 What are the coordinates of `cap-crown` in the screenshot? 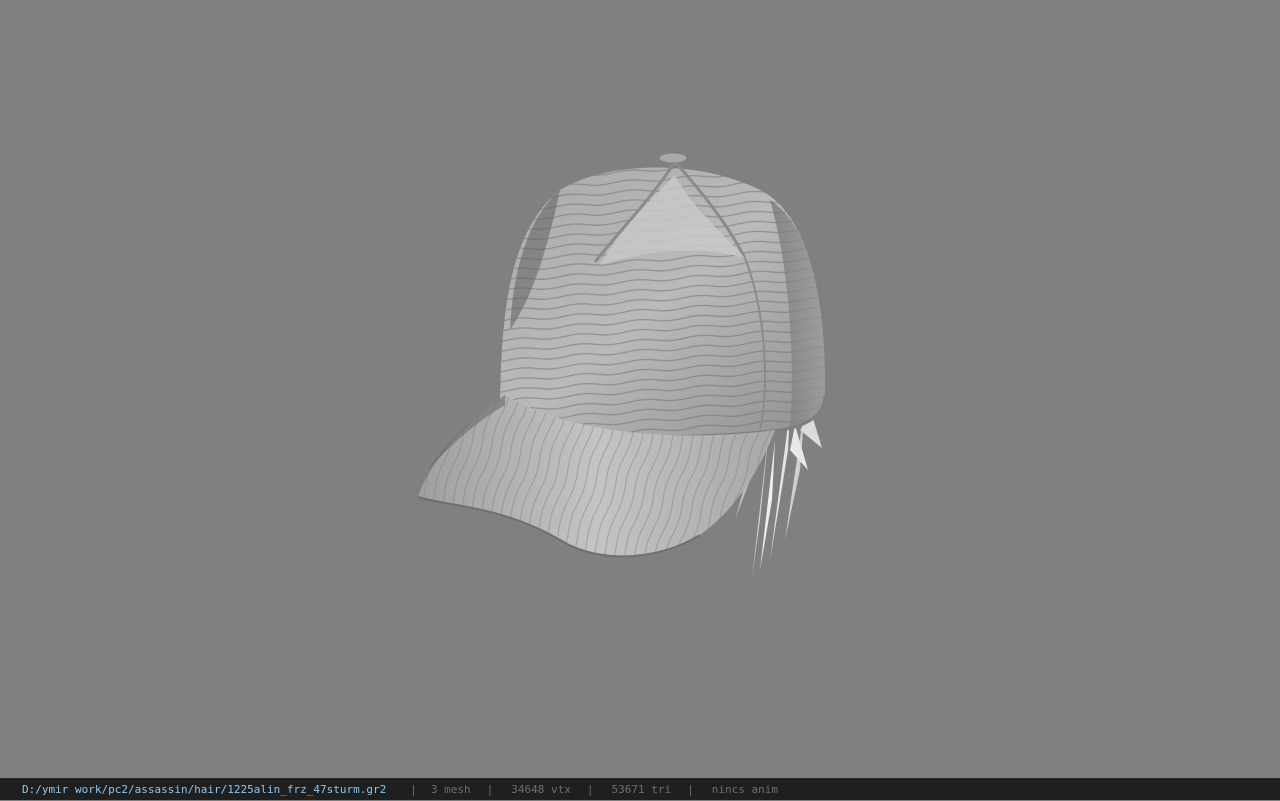 It's located at (663, 295).